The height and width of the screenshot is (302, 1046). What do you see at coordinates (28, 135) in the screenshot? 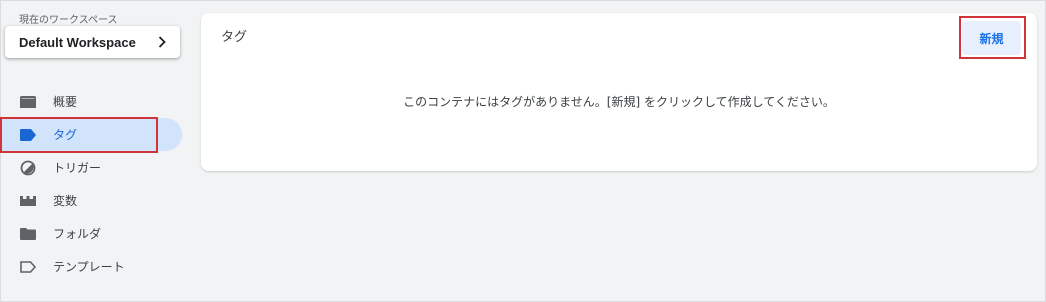
I see `tag-icon` at bounding box center [28, 135].